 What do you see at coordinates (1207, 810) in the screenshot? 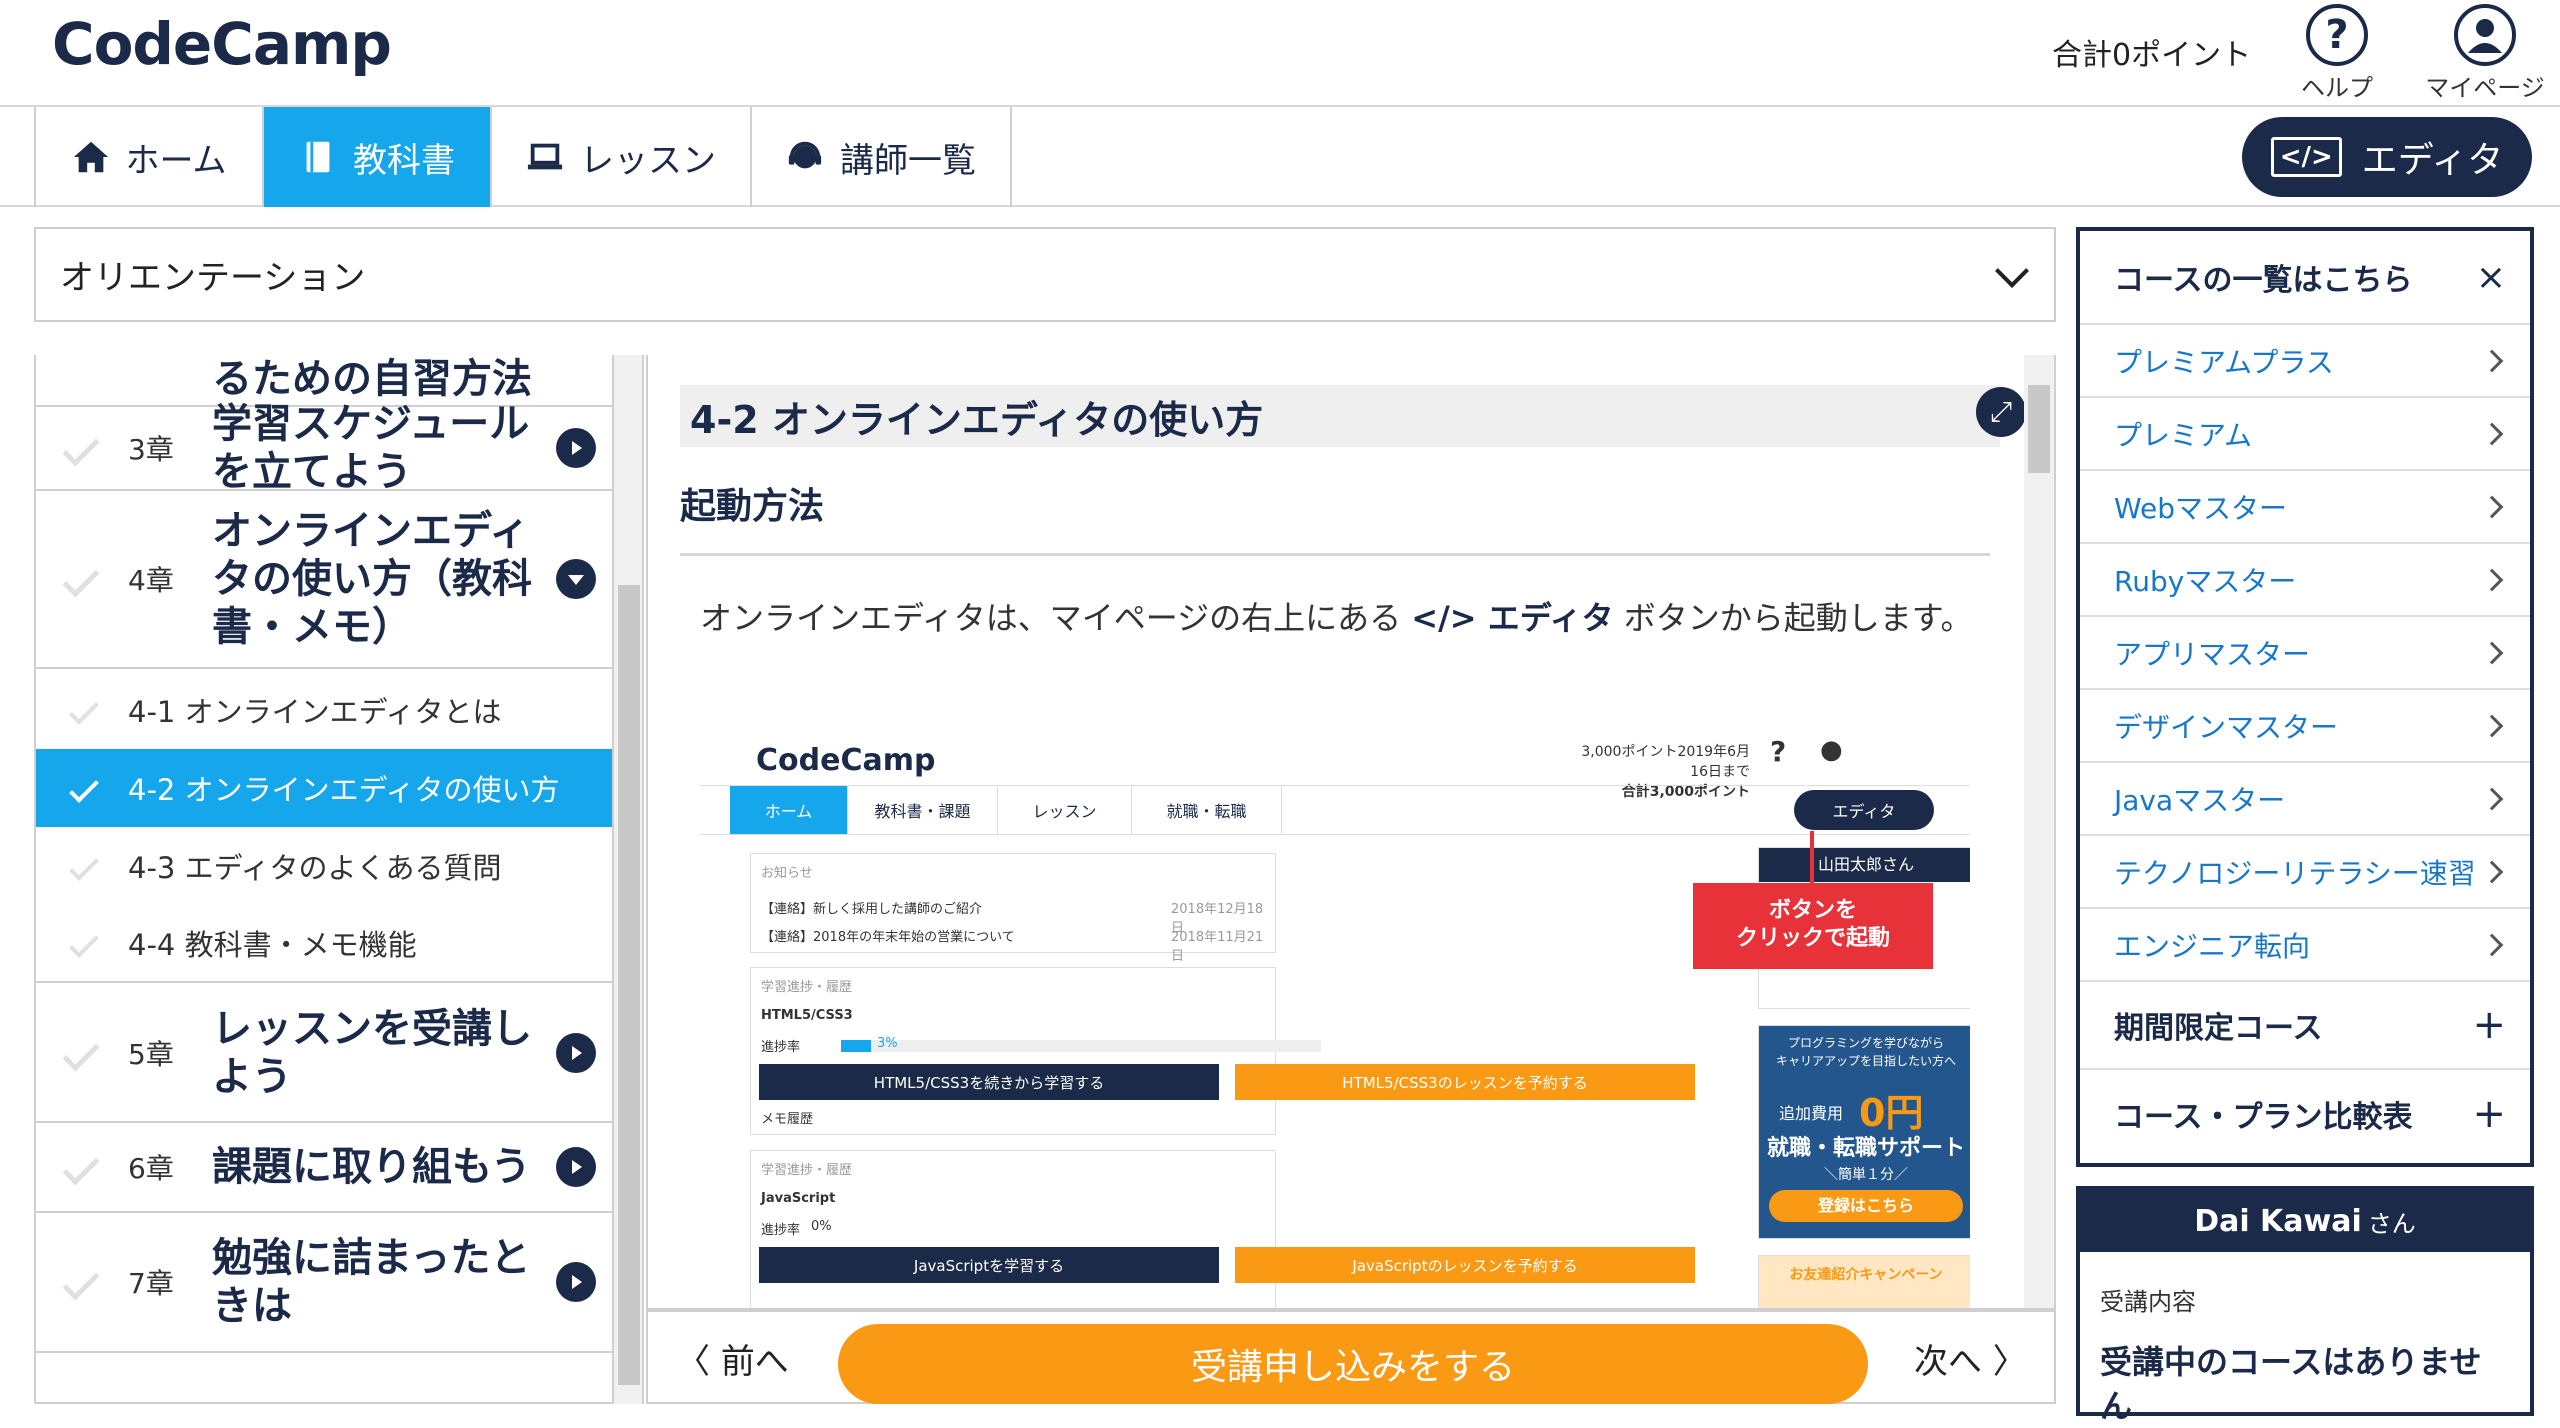
I see `shot-tab-job: 就職・転職` at bounding box center [1207, 810].